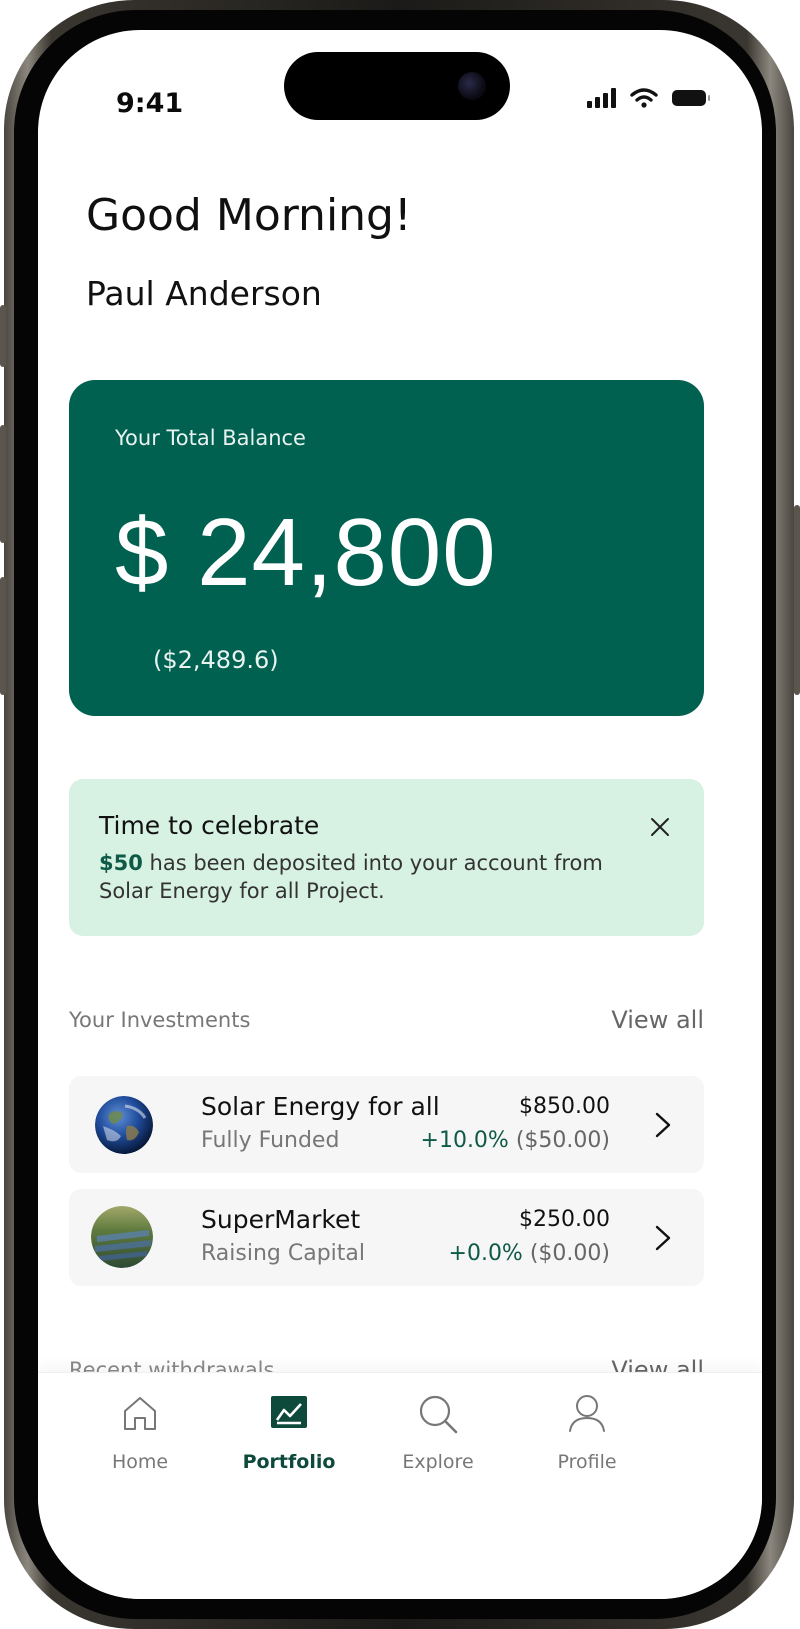 The height and width of the screenshot is (1629, 800). Describe the element at coordinates (691, 98) in the screenshot. I see `battery-icon` at that location.